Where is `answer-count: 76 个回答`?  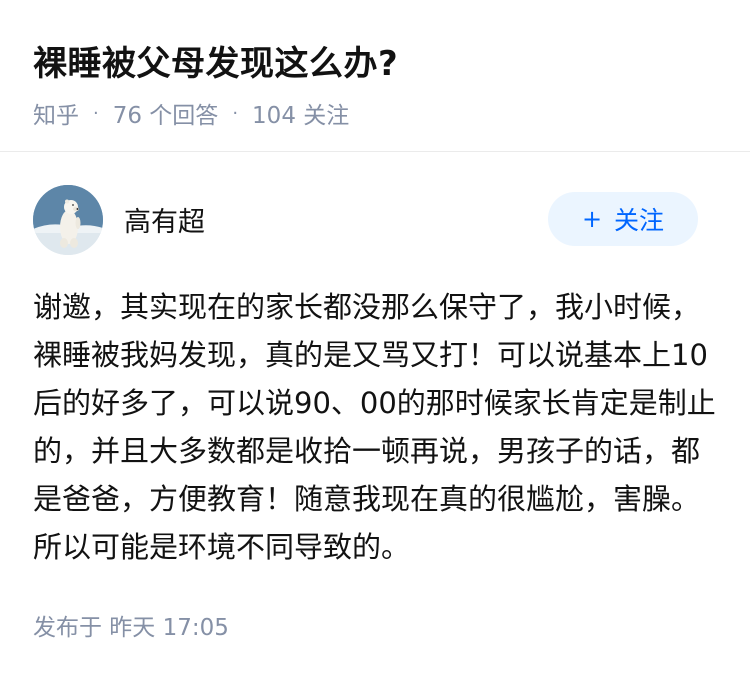 answer-count: 76 个回答 is located at coordinates (166, 113).